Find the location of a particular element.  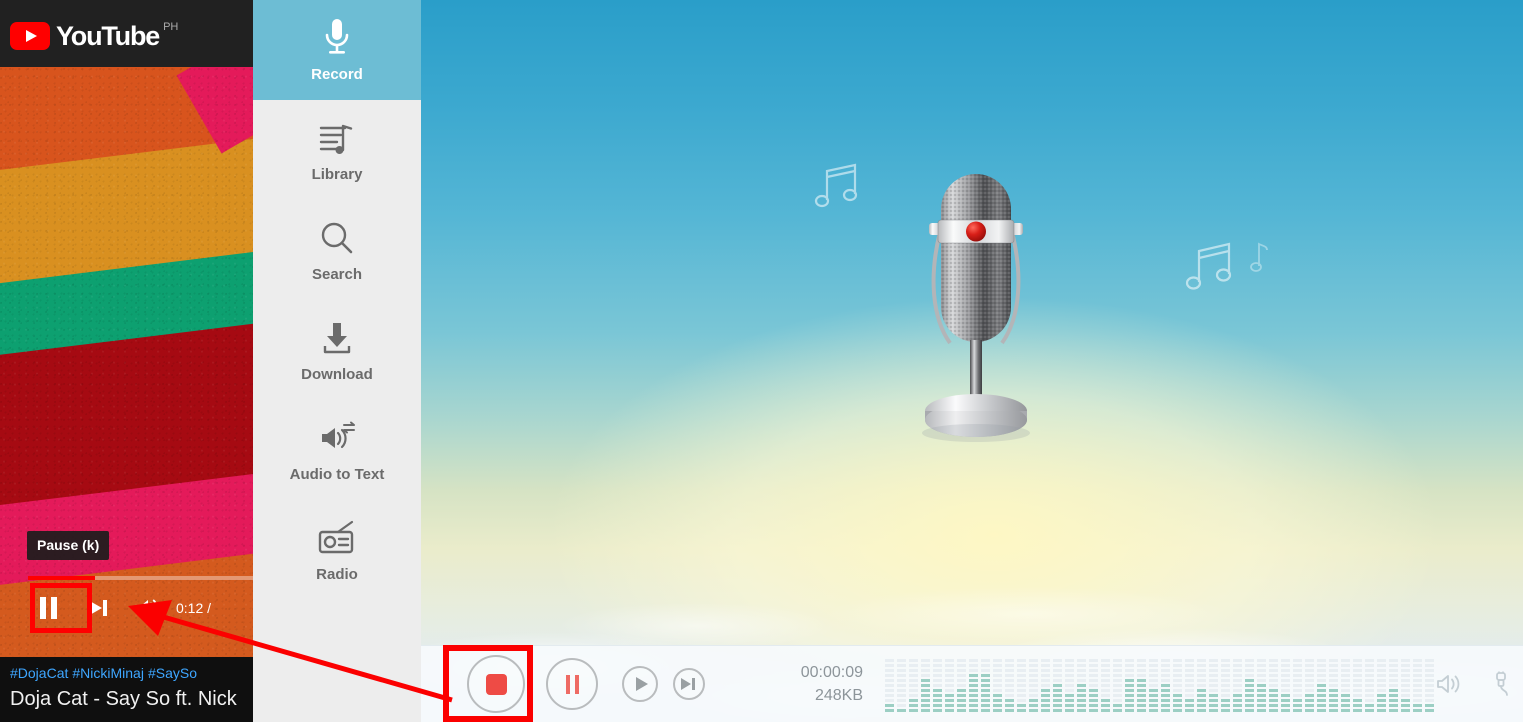

youtube-logo: YouTube PH is located at coordinates (94, 36).